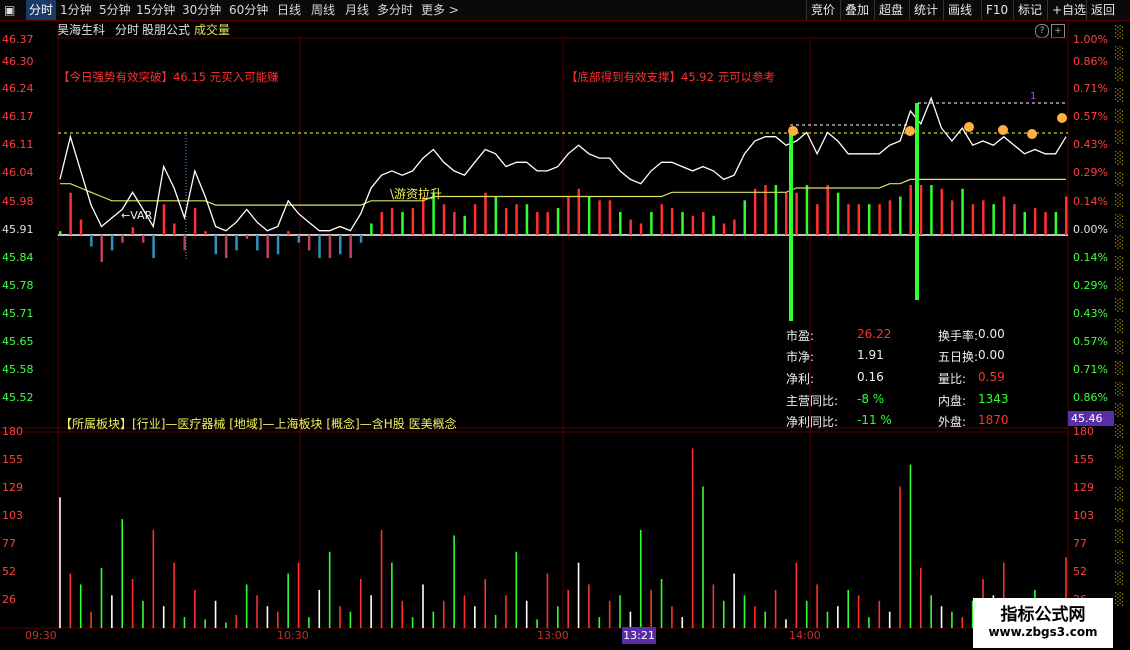 Image resolution: width=1130 pixels, height=650 pixels. What do you see at coordinates (952, 401) in the screenshot?
I see `stat-right-label-3: 内盘:` at bounding box center [952, 401].